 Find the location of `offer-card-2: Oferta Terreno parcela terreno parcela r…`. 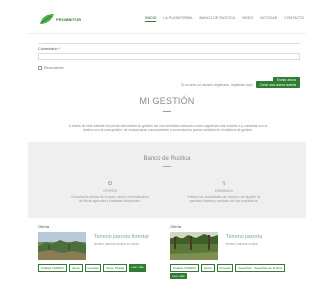

offer-card-2: Oferta Terreno parcela terreno parcela r… is located at coordinates (234, 251).